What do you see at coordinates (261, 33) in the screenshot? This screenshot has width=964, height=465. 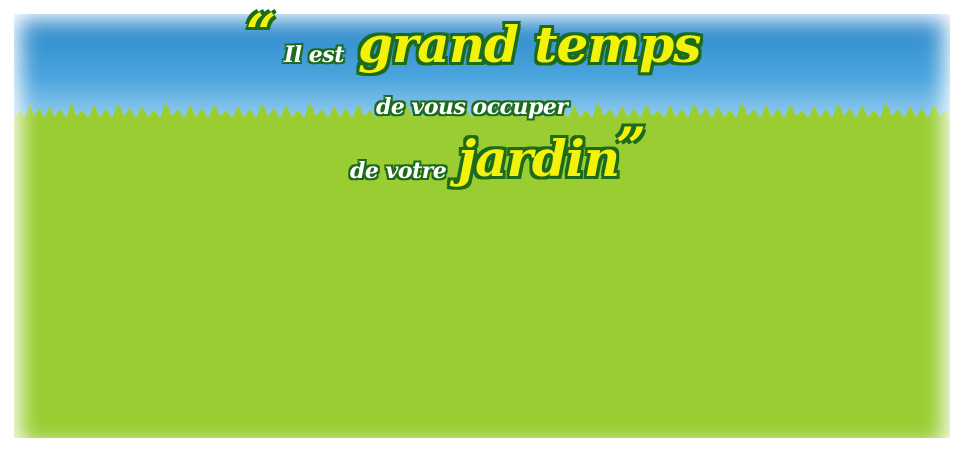 I see `open-quote-mark: “` at bounding box center [261, 33].